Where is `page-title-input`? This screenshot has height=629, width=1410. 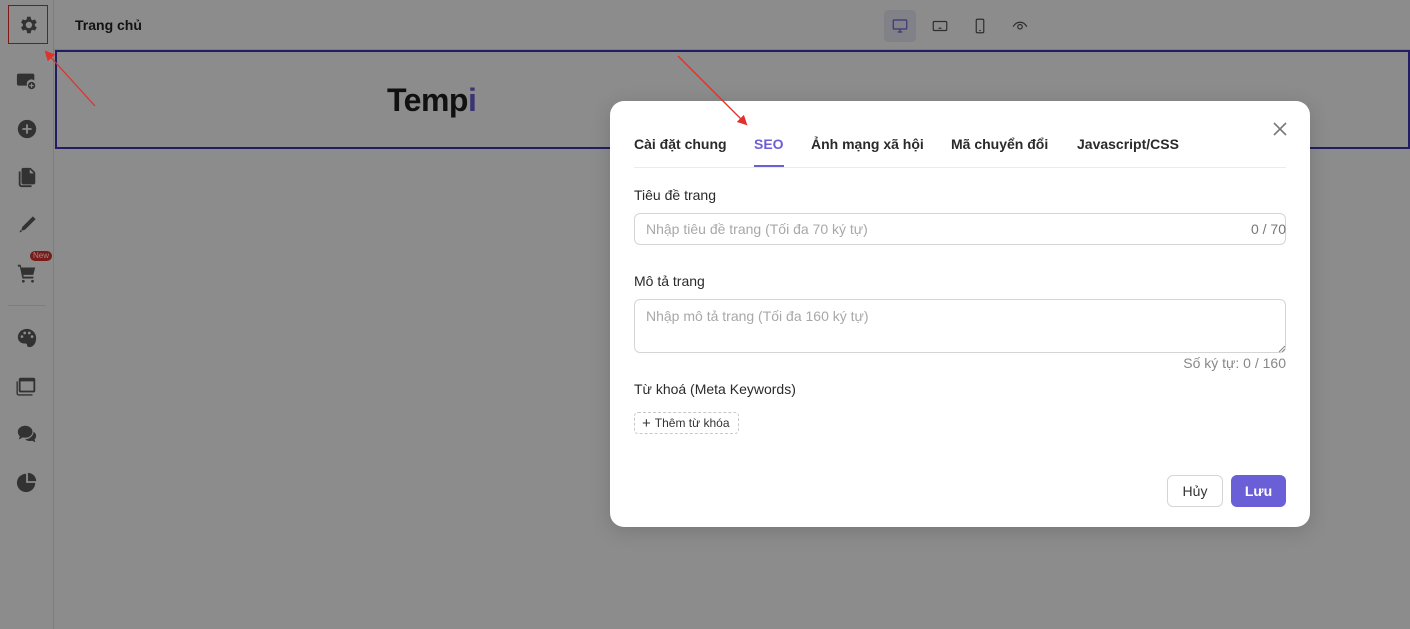 page-title-input is located at coordinates (960, 229).